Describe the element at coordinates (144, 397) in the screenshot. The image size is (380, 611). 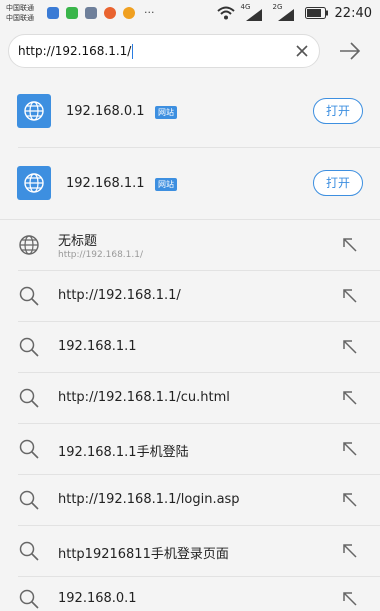
I see `suggestion-title: http://192.168.1.1/cu.html` at that location.